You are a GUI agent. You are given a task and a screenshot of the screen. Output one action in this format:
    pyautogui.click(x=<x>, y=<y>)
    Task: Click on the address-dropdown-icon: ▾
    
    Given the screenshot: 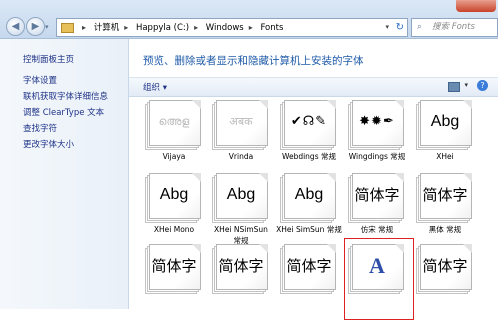 What is the action you would take?
    pyautogui.click(x=387, y=27)
    